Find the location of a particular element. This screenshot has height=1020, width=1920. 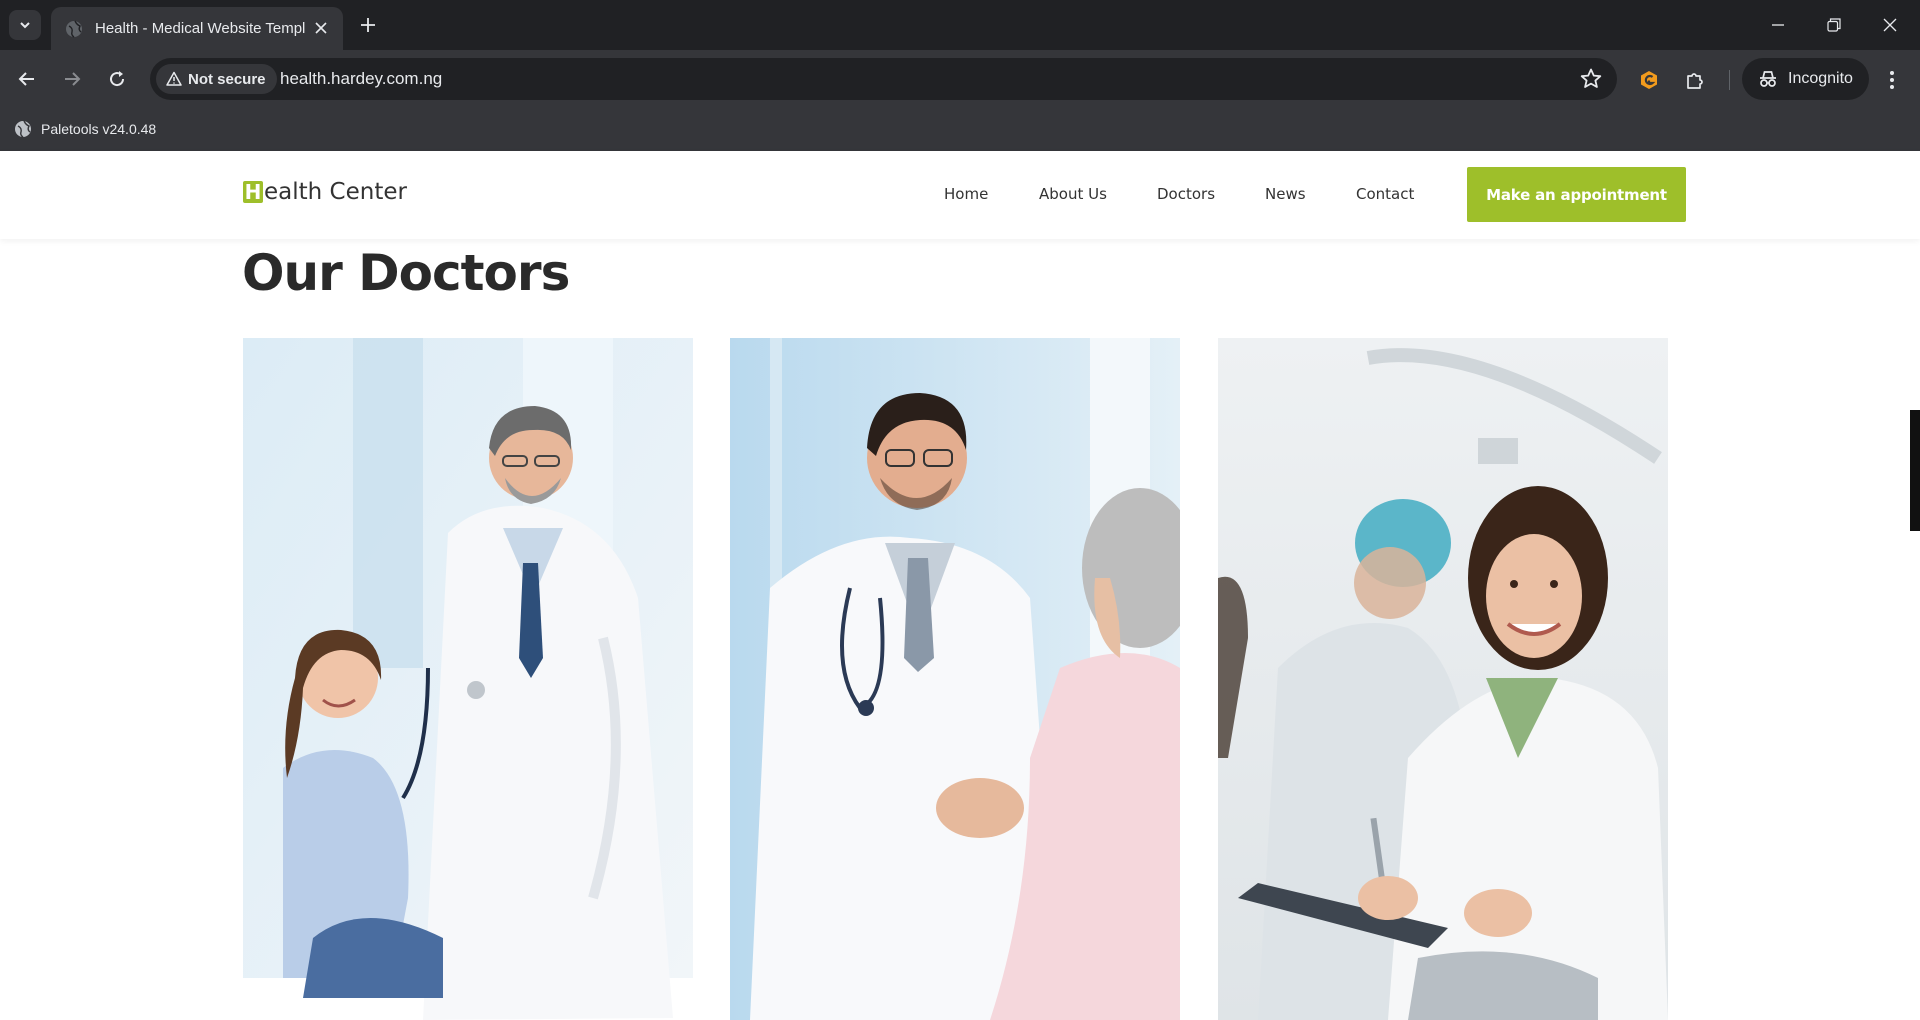

extensions-menu-button is located at coordinates (1695, 80).